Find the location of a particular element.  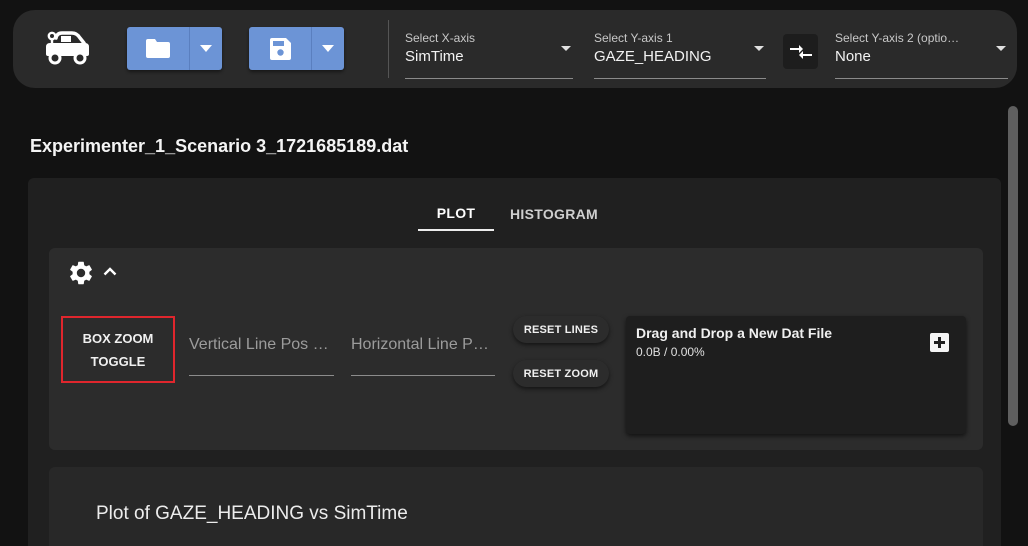

save-dropdown-button is located at coordinates (327, 48).